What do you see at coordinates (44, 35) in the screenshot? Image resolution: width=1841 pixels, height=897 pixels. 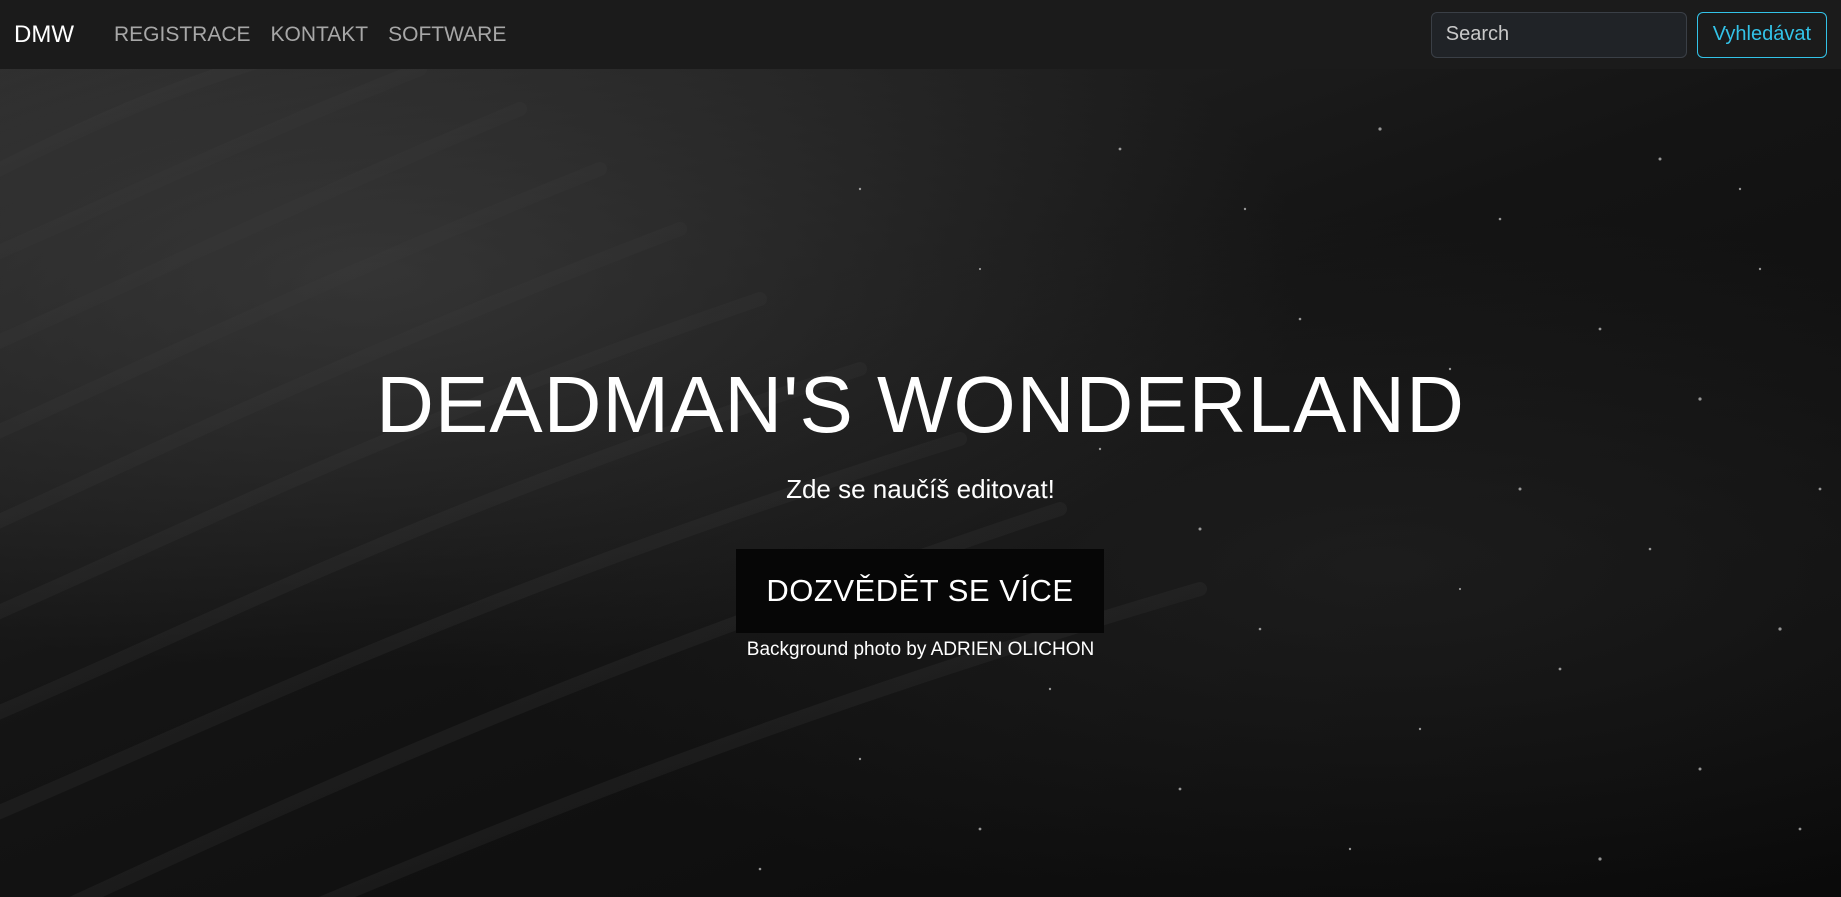 I see `brand-logo-link: DMW` at bounding box center [44, 35].